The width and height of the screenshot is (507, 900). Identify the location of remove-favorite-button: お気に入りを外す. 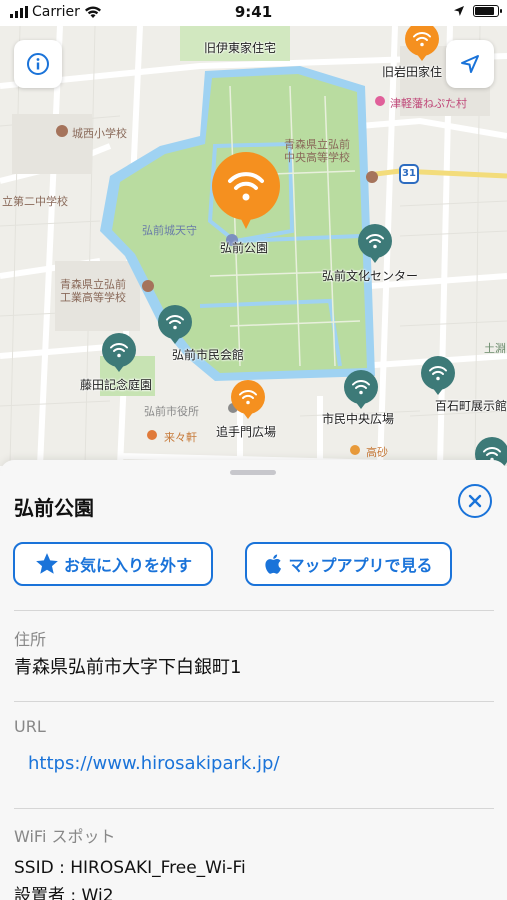
(113, 564).